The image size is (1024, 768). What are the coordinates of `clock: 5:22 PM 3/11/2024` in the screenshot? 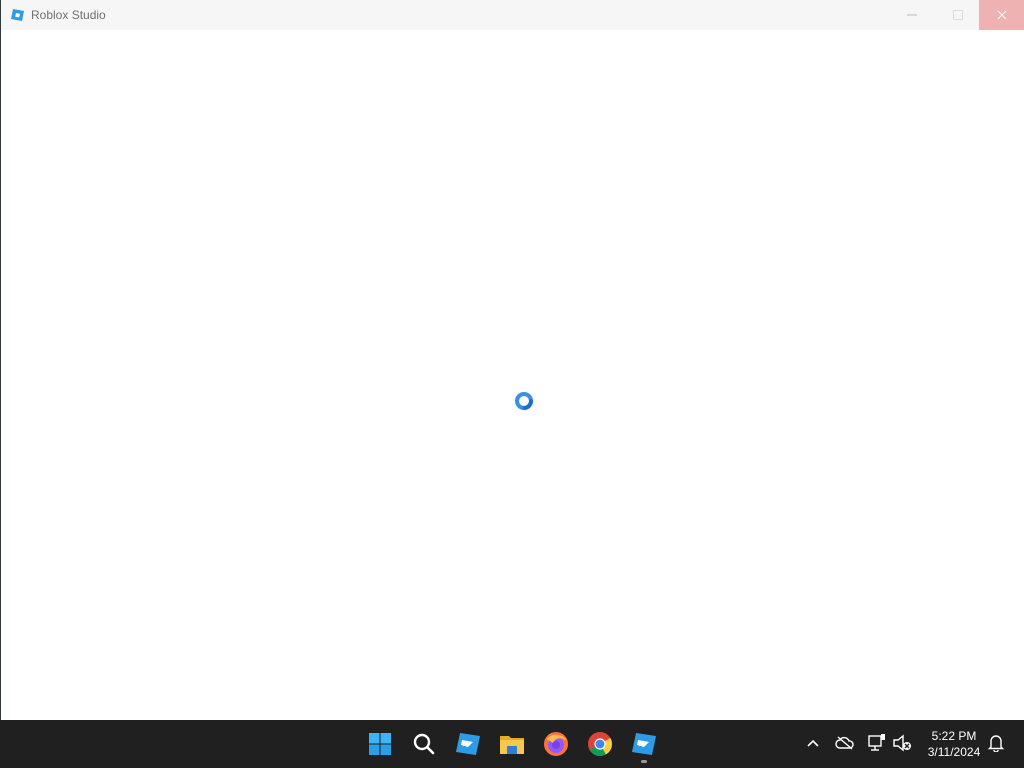 It's located at (954, 744).